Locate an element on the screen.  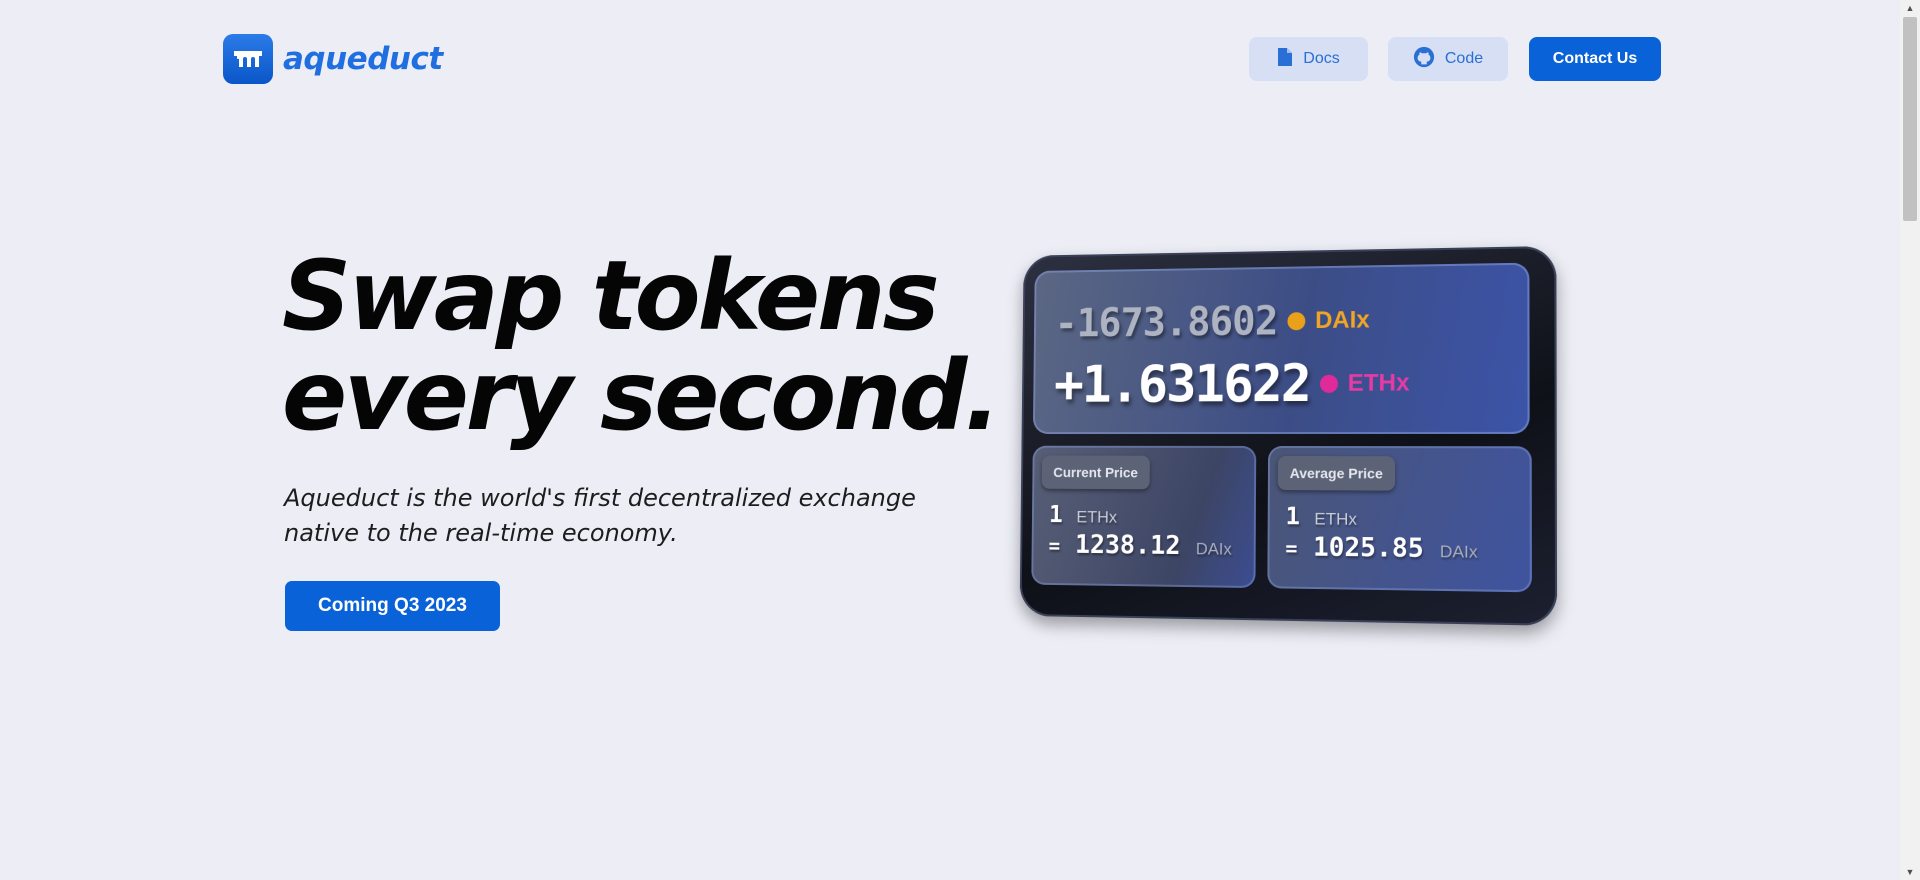
current-price-label: Current Price is located at coordinates (1095, 472).